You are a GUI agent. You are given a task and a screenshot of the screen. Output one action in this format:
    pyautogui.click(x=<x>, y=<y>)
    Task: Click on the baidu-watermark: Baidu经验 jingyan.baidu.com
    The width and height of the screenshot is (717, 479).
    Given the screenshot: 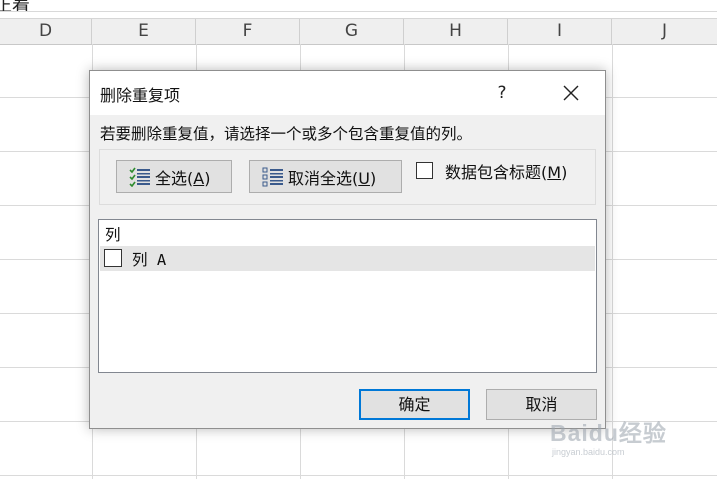 What is the action you would take?
    pyautogui.click(x=621, y=434)
    